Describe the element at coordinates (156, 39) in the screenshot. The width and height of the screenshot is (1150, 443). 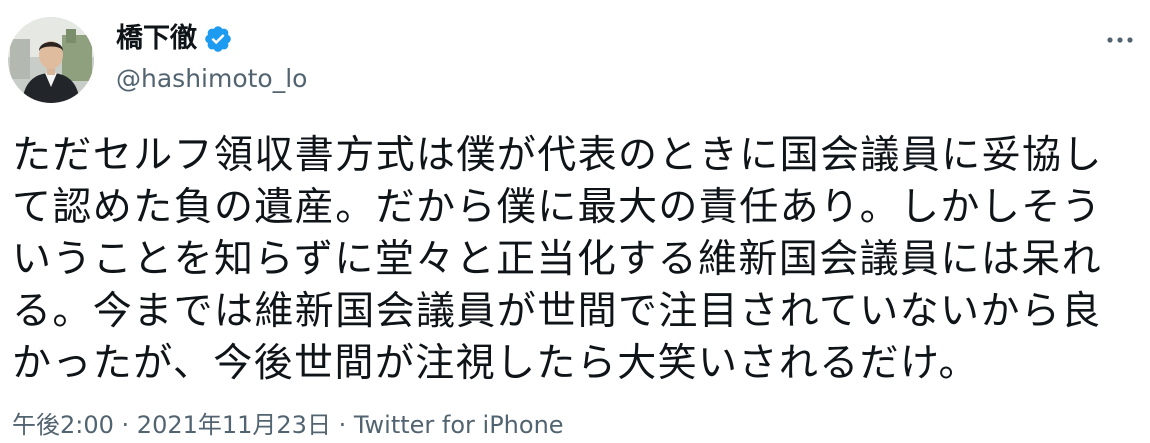
I see `author-display-name: 橋下徹` at that location.